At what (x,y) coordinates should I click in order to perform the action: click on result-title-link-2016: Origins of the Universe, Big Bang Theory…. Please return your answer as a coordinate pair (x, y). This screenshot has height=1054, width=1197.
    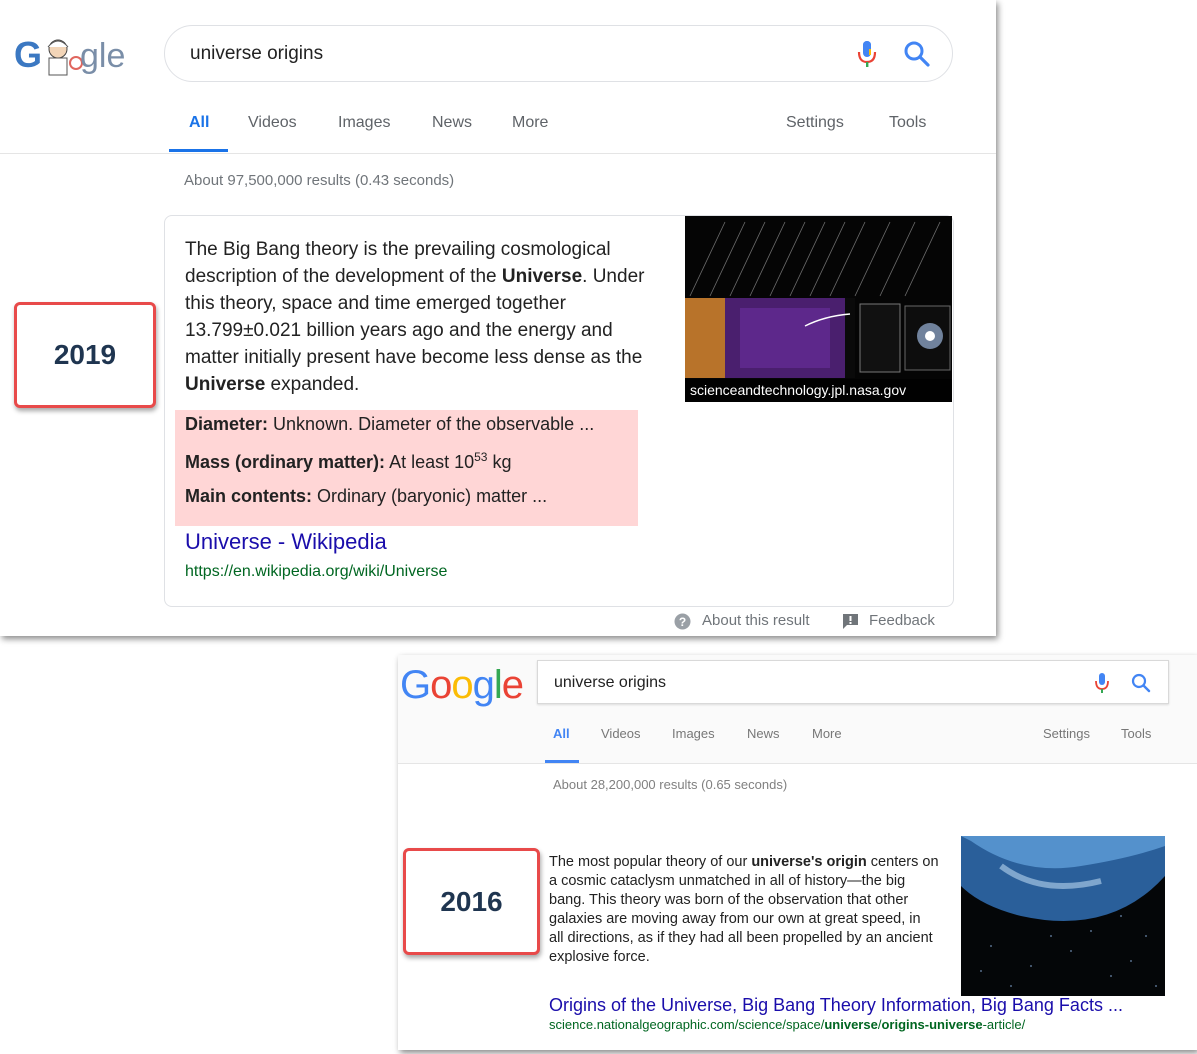
    Looking at the image, I should click on (836, 1005).